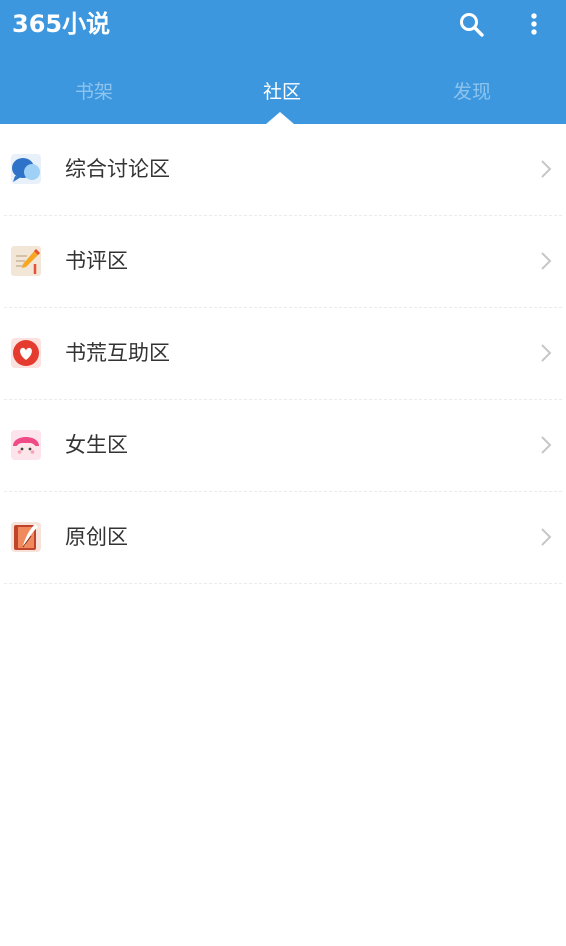 The height and width of the screenshot is (946, 566). I want to click on app-title: 365小说, so click(61, 24).